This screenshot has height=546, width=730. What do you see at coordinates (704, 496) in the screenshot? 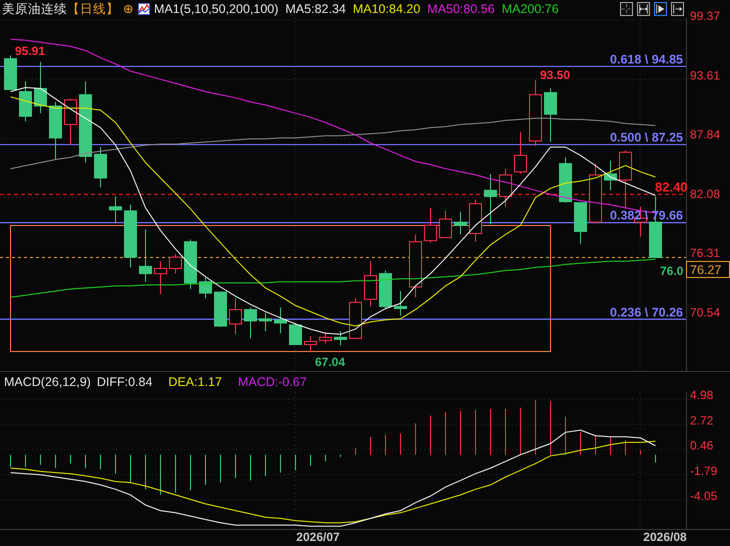
I see `macd-axis-label: -4.05` at bounding box center [704, 496].